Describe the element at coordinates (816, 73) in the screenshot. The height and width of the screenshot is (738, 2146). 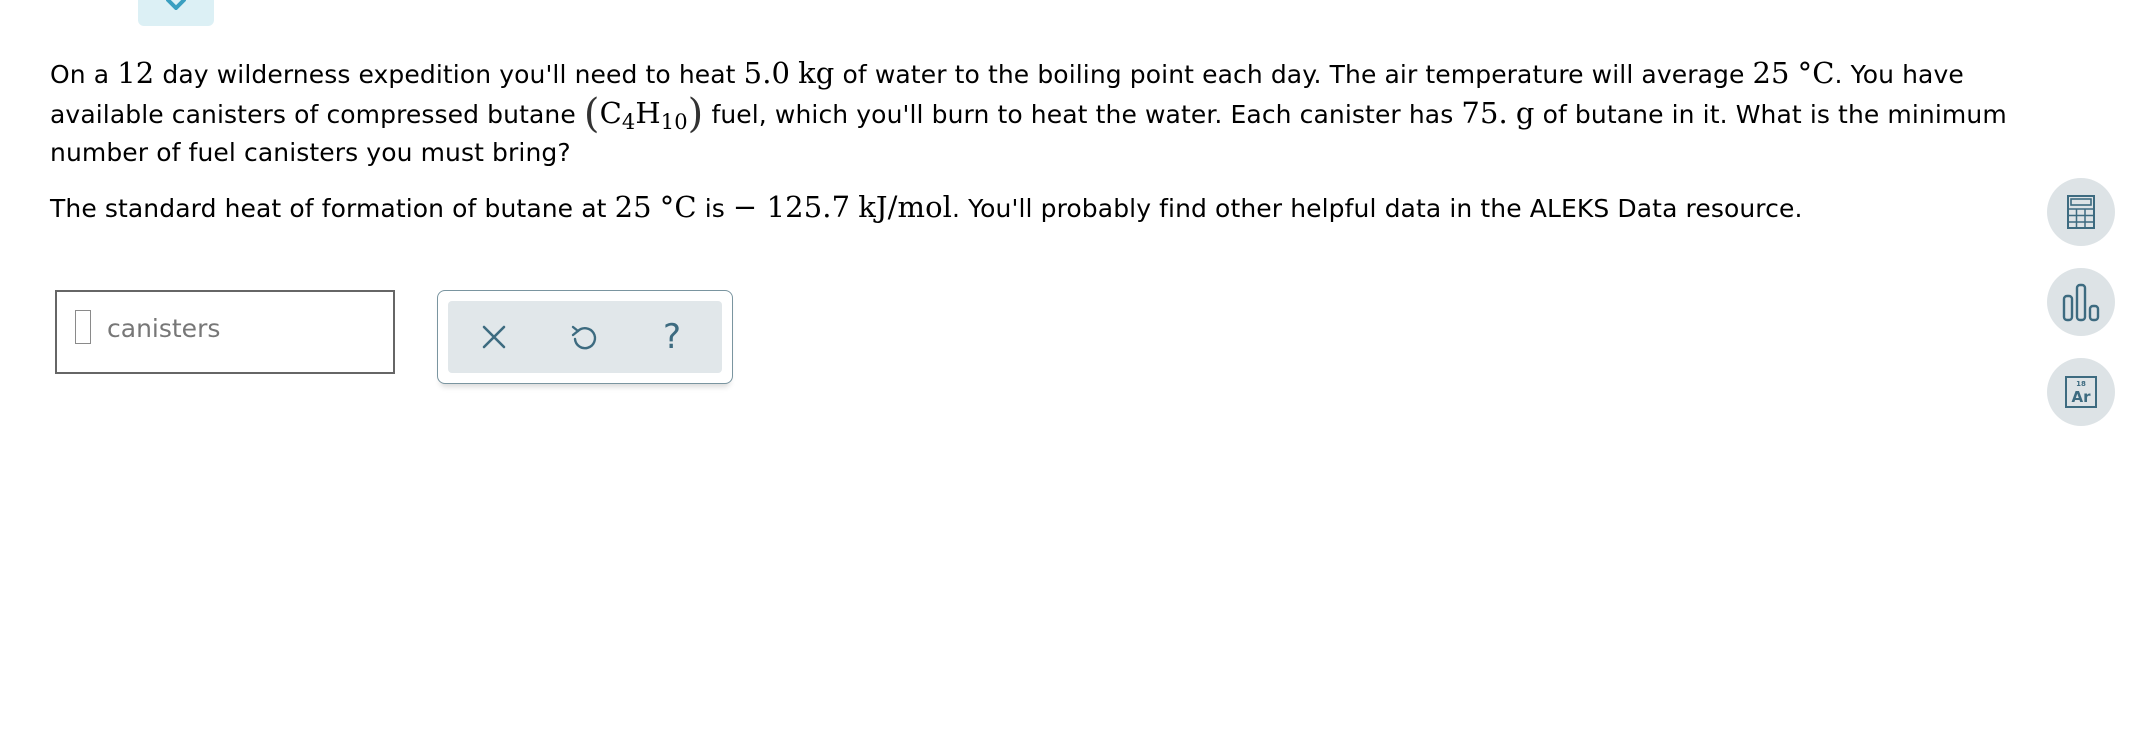
I see `mass-unit: kg` at that location.